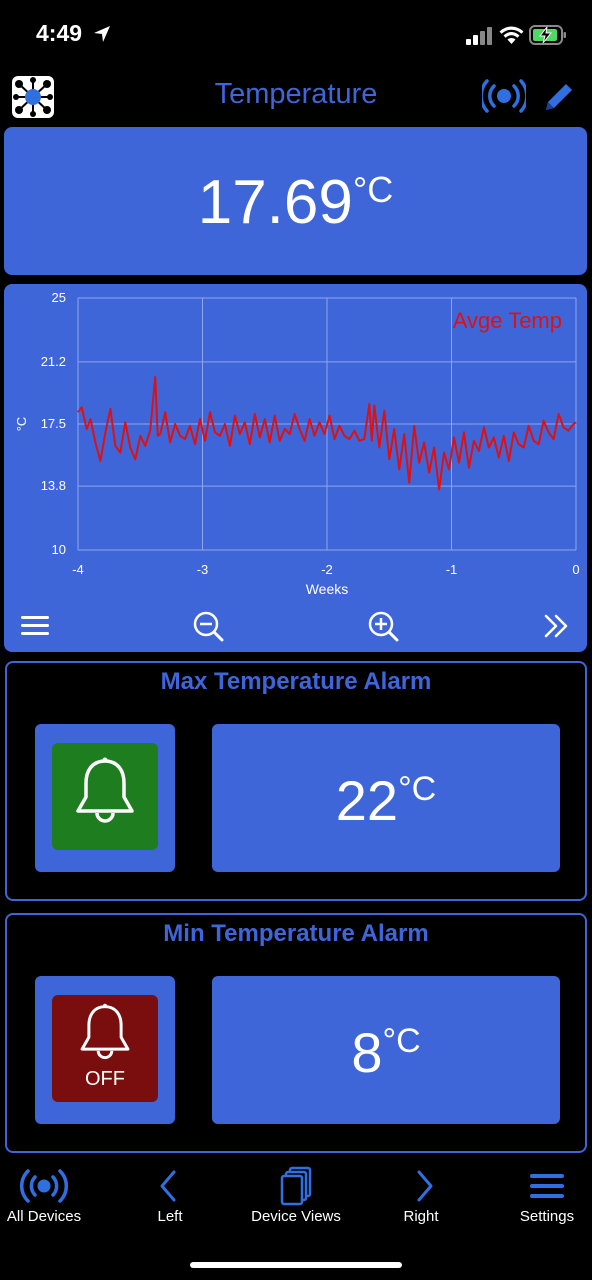 The height and width of the screenshot is (1280, 592). I want to click on current-reading-panel: 17.69°C, so click(295, 201).